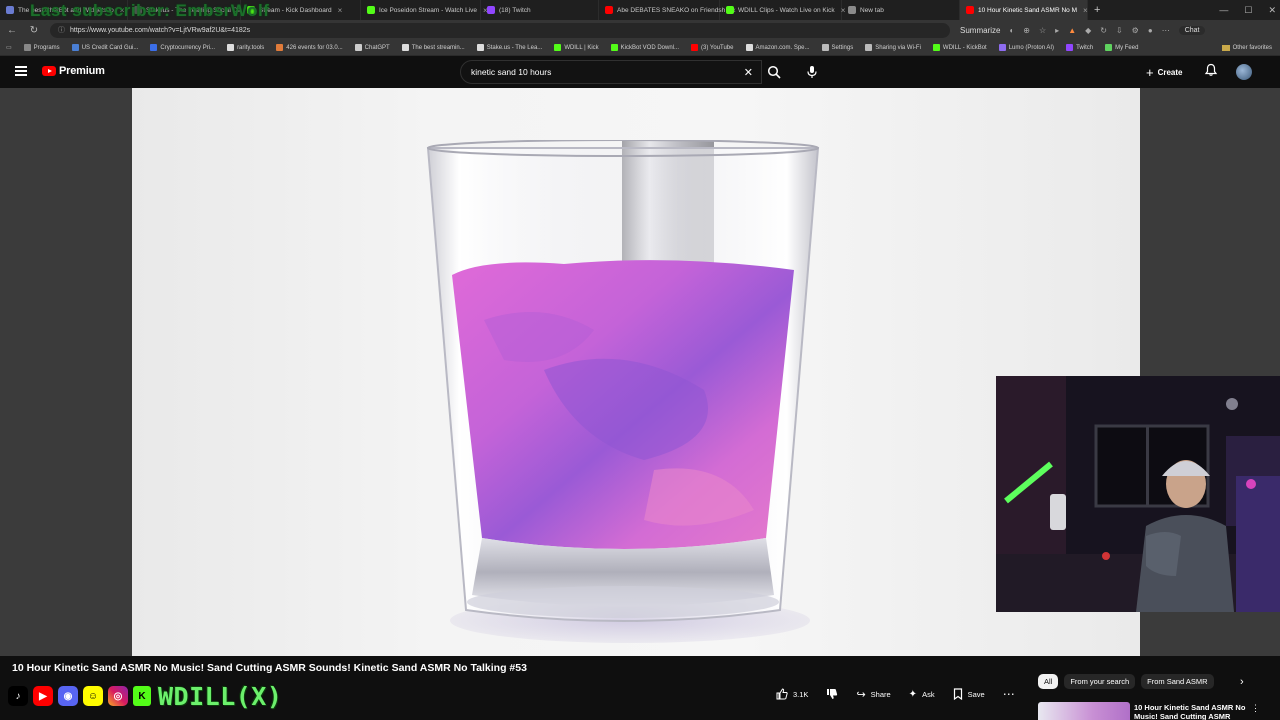 This screenshot has width=1280, height=720. What do you see at coordinates (1127, 47) in the screenshot?
I see `bookmark-label: My Feed` at bounding box center [1127, 47].